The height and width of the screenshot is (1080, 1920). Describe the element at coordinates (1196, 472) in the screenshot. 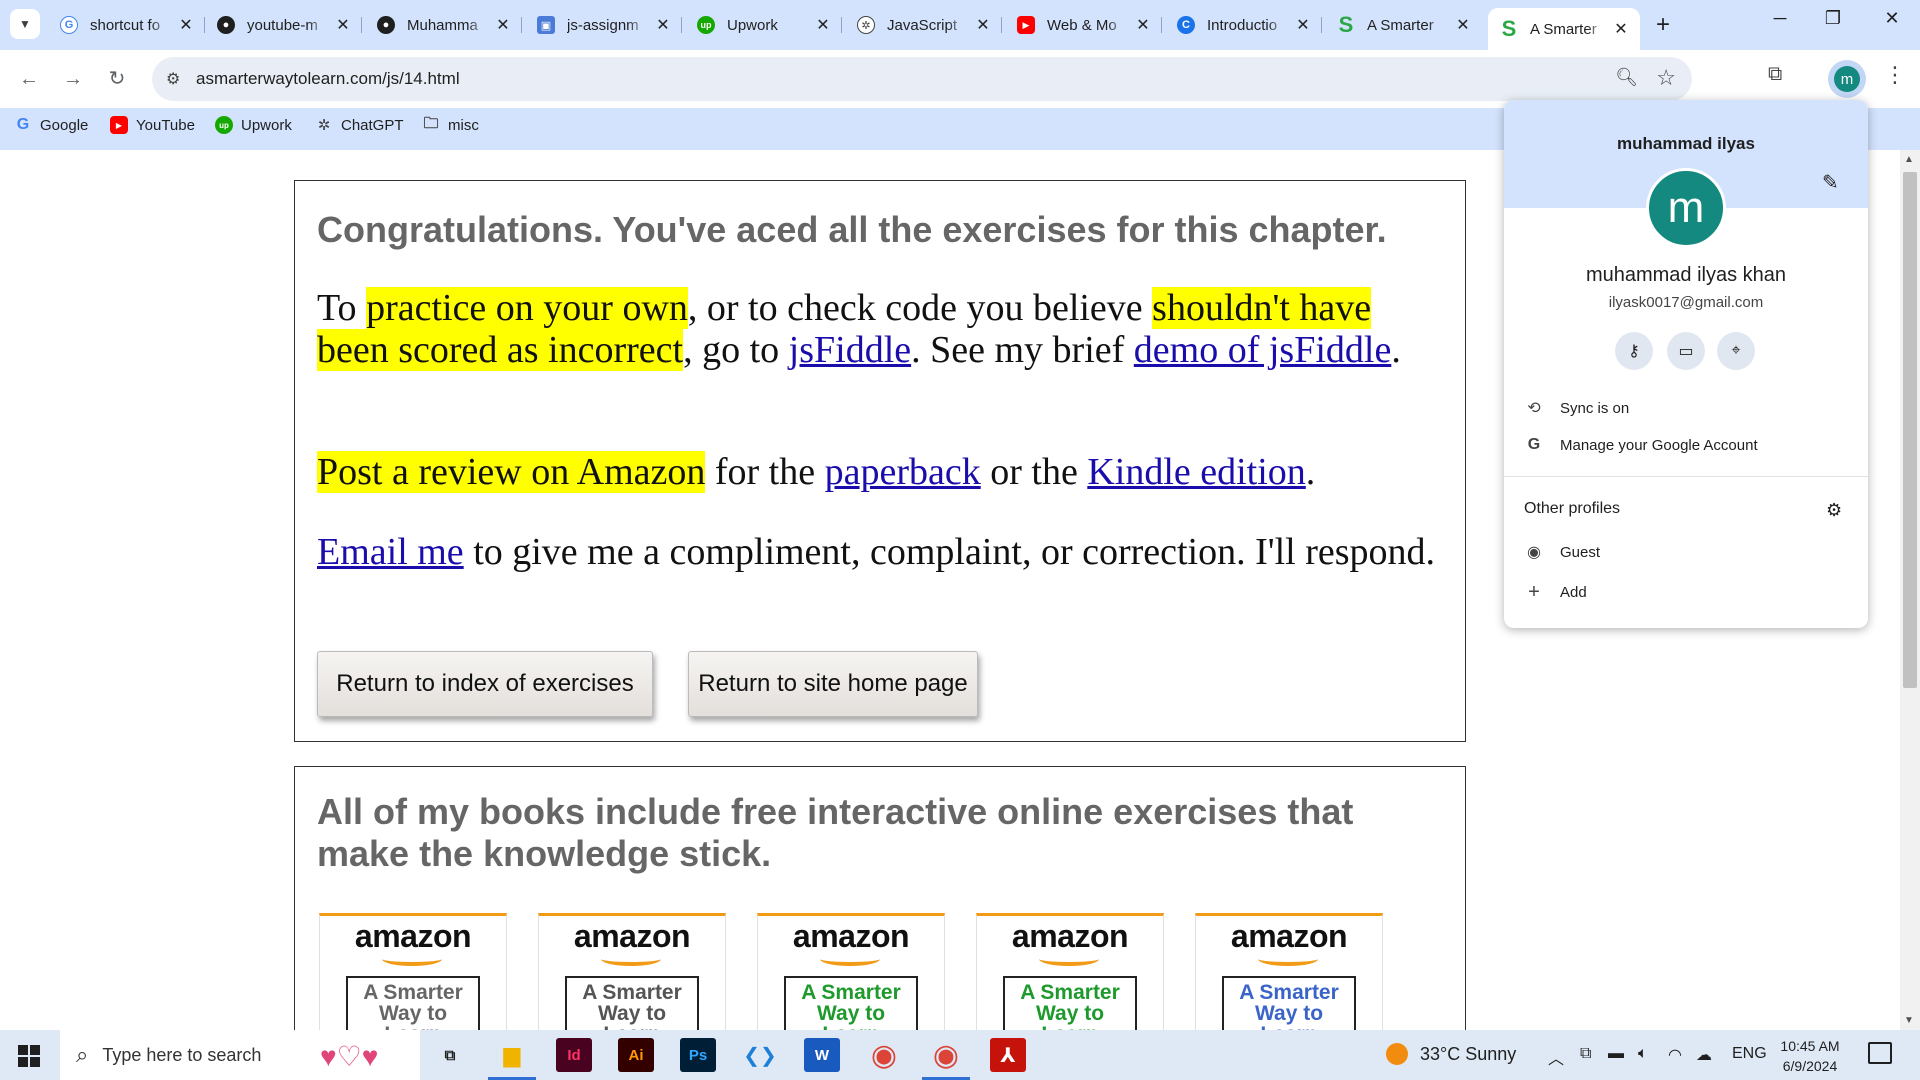

I see `kindle-edition-link: Kindle edition` at that location.